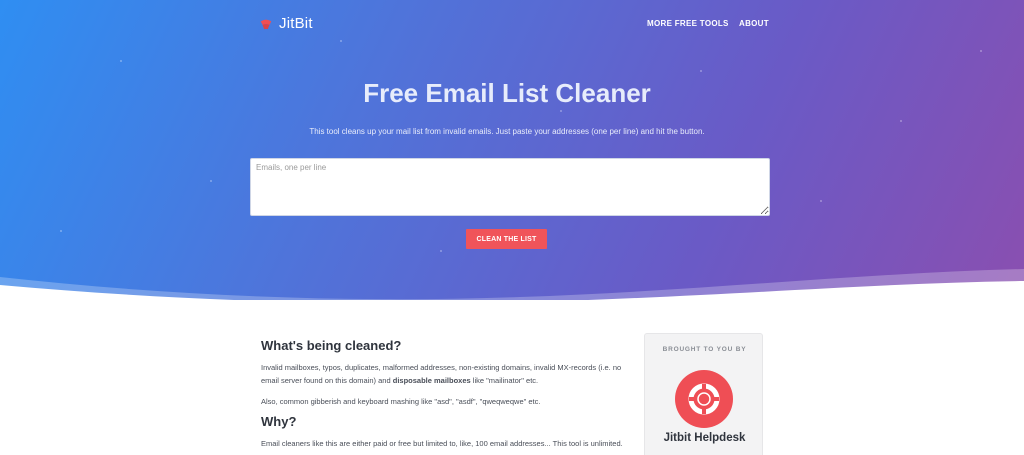  Describe the element at coordinates (688, 23) in the screenshot. I see `nav-more-free-tools: MORE FREE TOOLS` at that location.